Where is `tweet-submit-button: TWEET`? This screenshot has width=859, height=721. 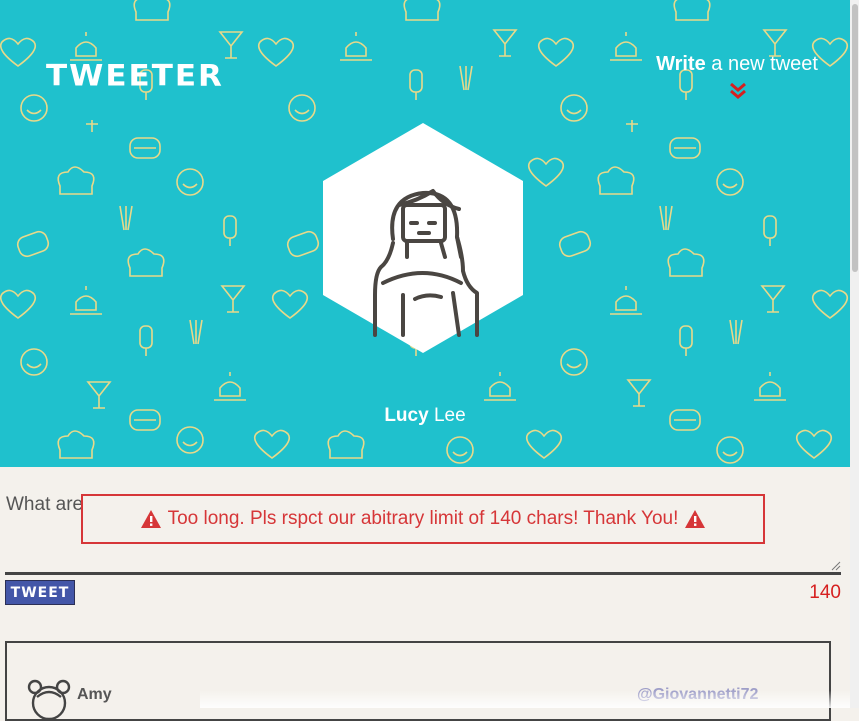 tweet-submit-button: TWEET is located at coordinates (40, 592).